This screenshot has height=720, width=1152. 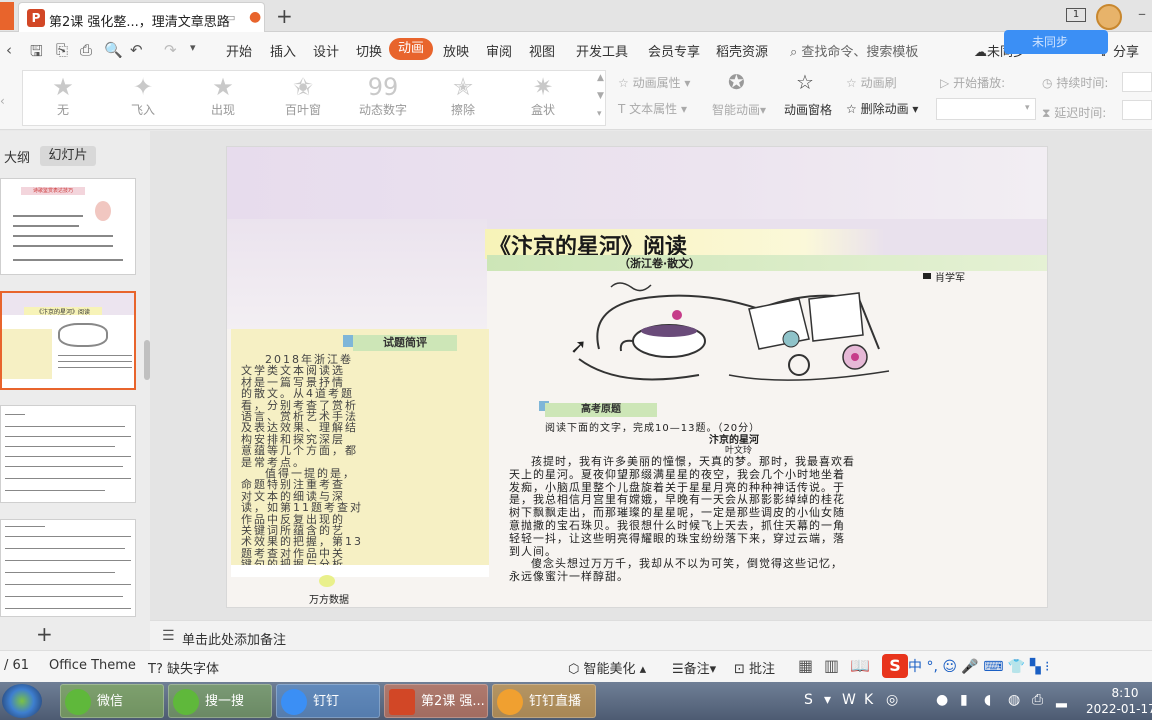 What do you see at coordinates (170, 50) in the screenshot?
I see `redo-icon: ↷` at bounding box center [170, 50].